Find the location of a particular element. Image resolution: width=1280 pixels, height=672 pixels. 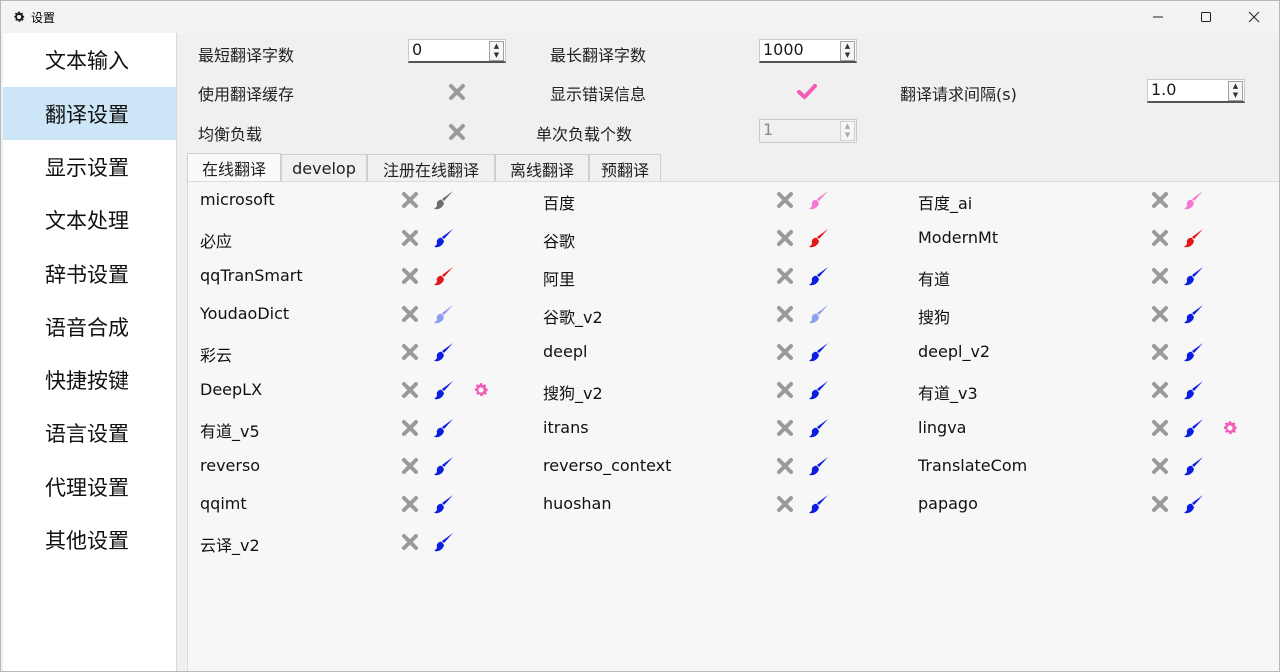

load-balance-toggle-off-icon is located at coordinates (457, 132).